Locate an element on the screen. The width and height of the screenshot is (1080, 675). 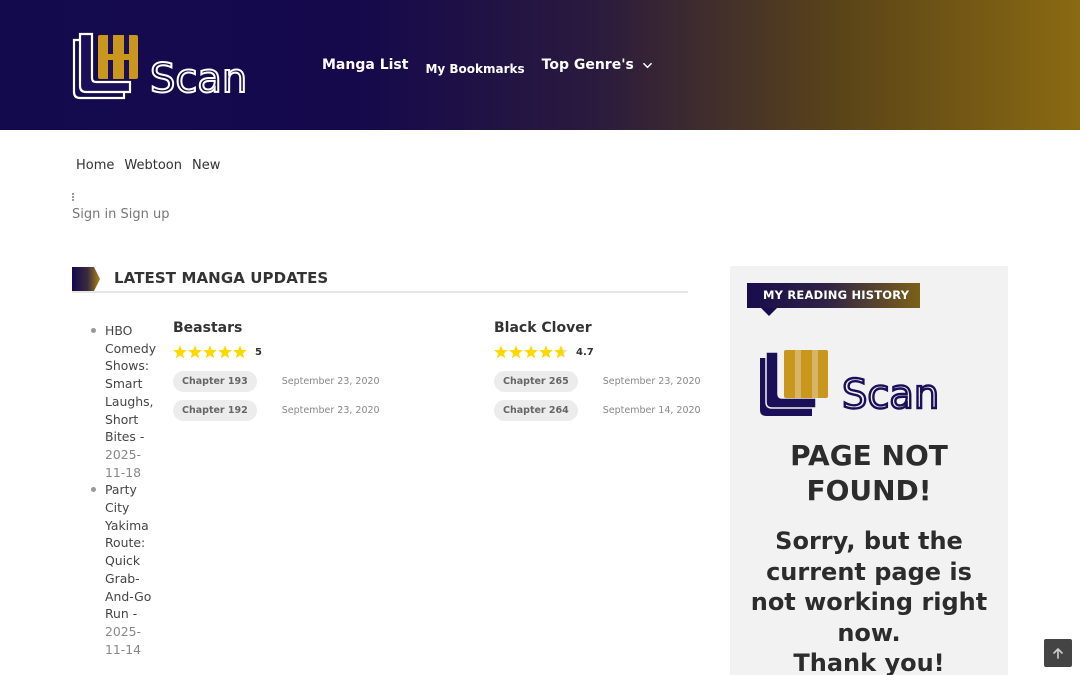
nav-top-genres: Top Genre's is located at coordinates (597, 65).